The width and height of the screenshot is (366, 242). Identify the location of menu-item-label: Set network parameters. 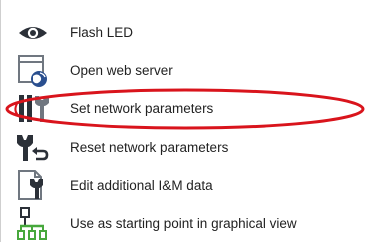
(142, 108).